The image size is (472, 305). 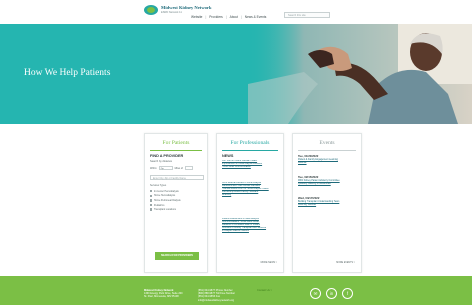 I want to click on nav-link-news-events: News & Events, so click(x=256, y=17).